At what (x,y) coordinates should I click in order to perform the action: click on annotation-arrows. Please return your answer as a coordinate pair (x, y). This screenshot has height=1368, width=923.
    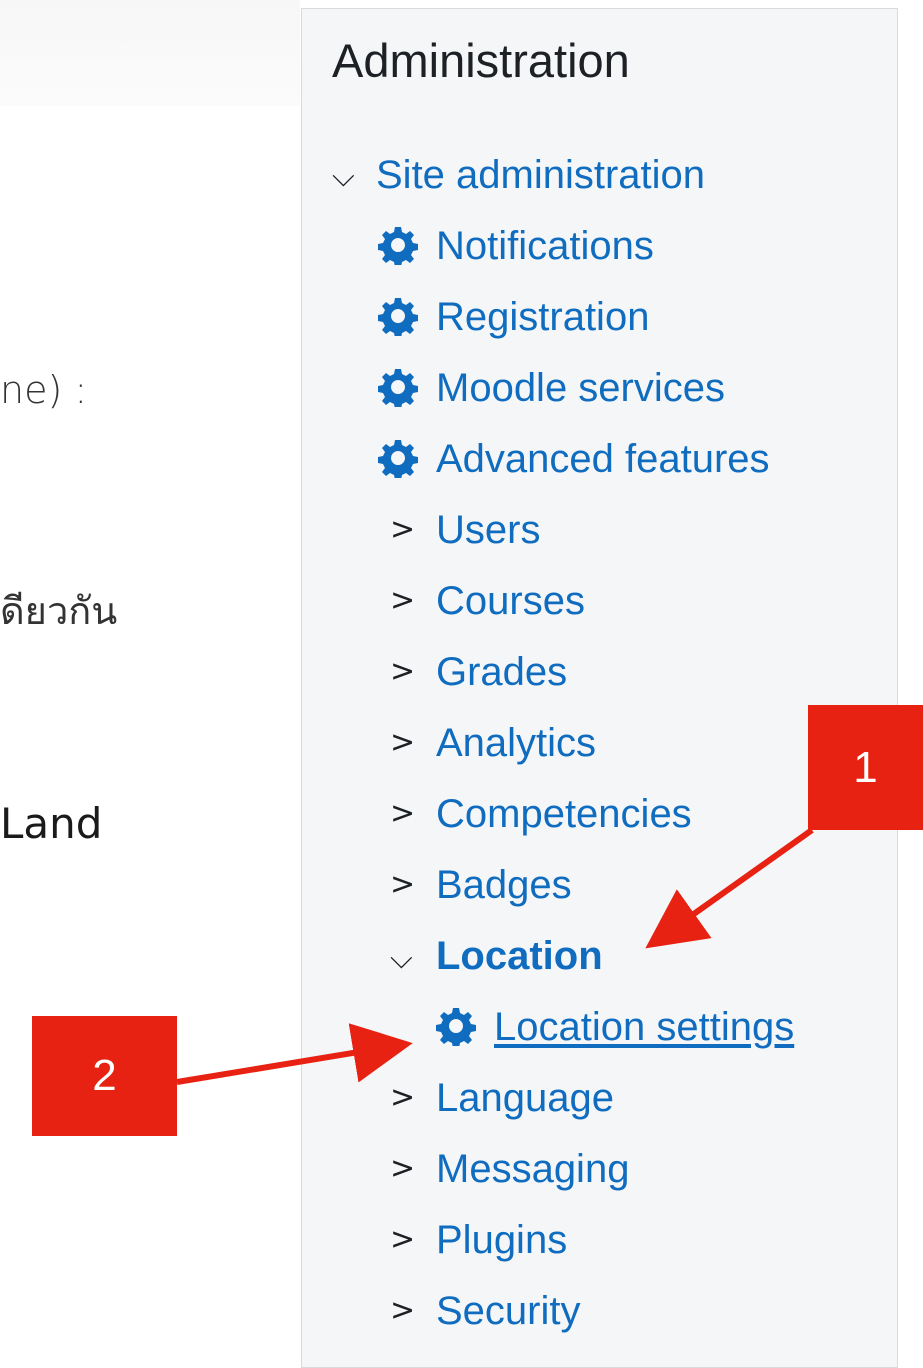
    Looking at the image, I should click on (495, 956).